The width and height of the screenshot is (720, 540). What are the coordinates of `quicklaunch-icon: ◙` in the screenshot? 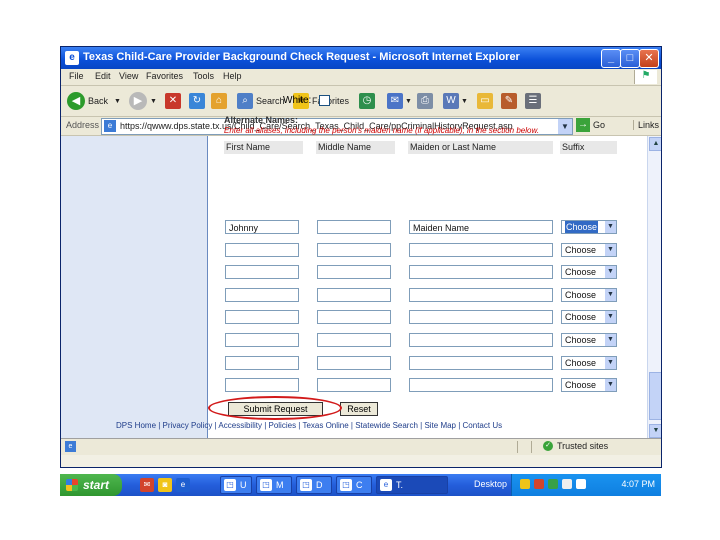 It's located at (165, 485).